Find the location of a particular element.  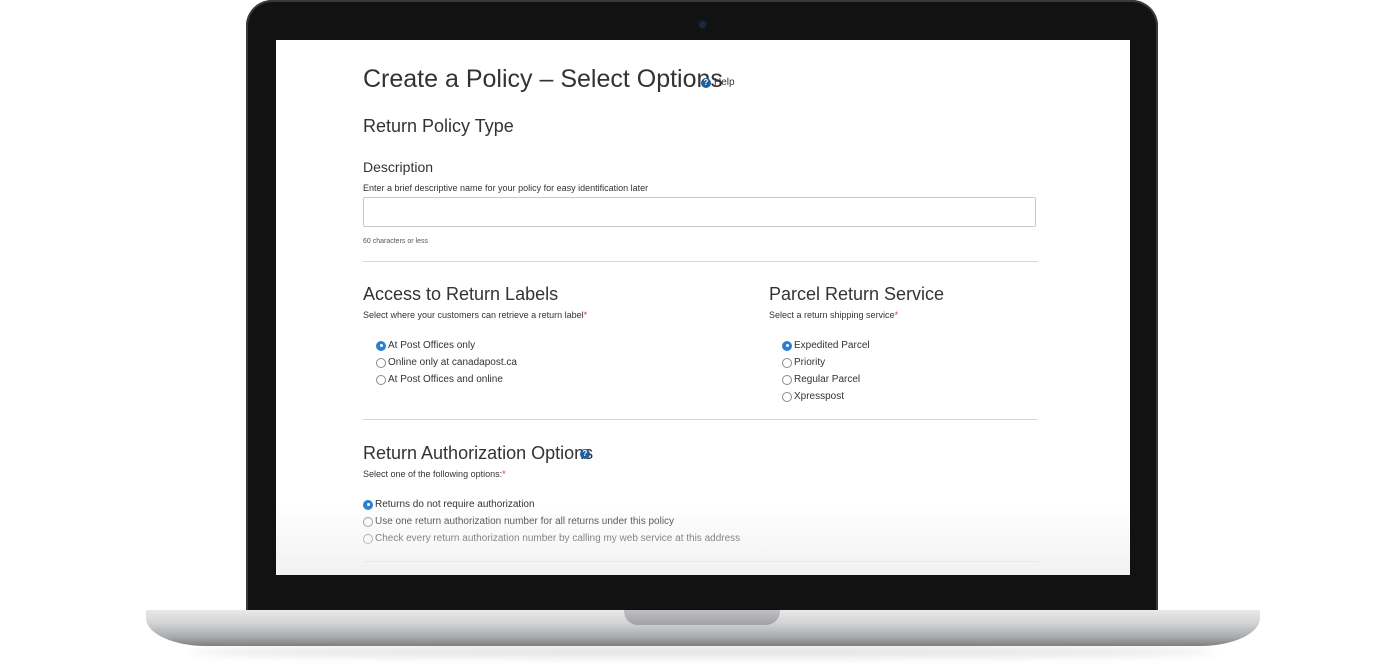

parcel-instruction: Select a return shipping service* is located at coordinates (833, 315).